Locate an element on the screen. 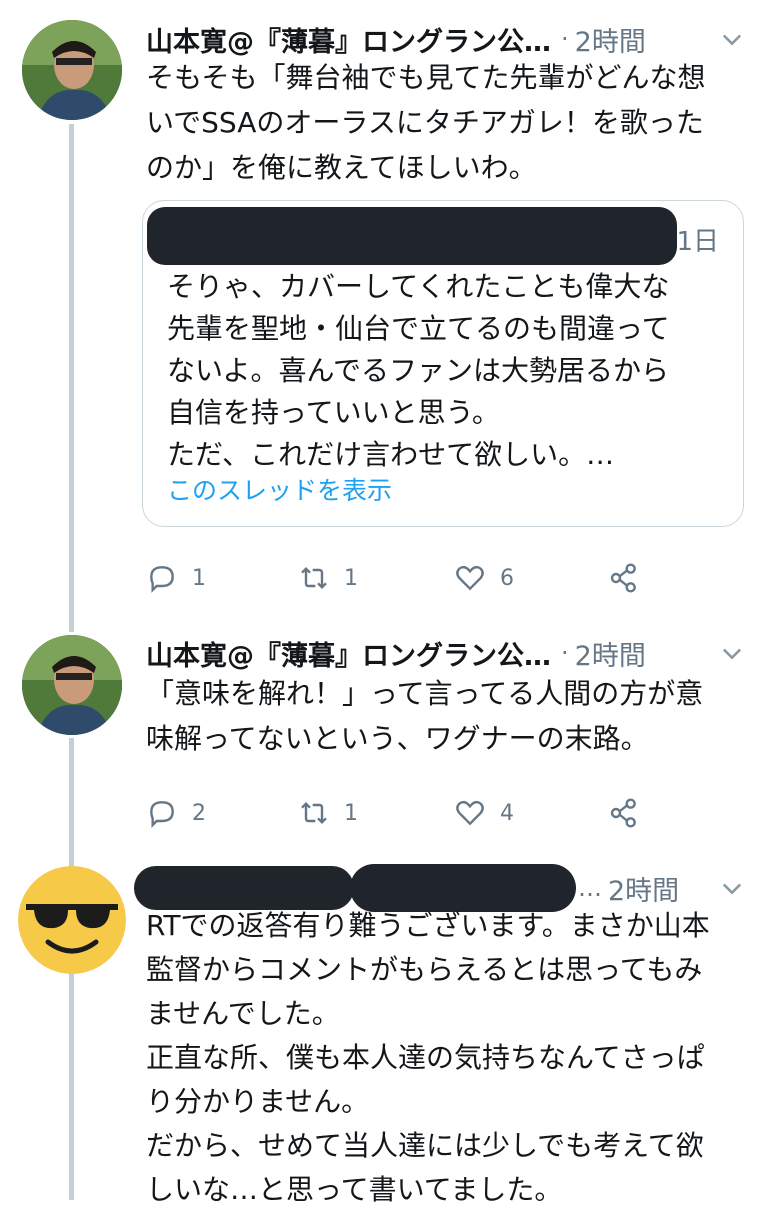 The height and width of the screenshot is (1212, 766). quoted-timestamp: 1日 is located at coordinates (697, 242).